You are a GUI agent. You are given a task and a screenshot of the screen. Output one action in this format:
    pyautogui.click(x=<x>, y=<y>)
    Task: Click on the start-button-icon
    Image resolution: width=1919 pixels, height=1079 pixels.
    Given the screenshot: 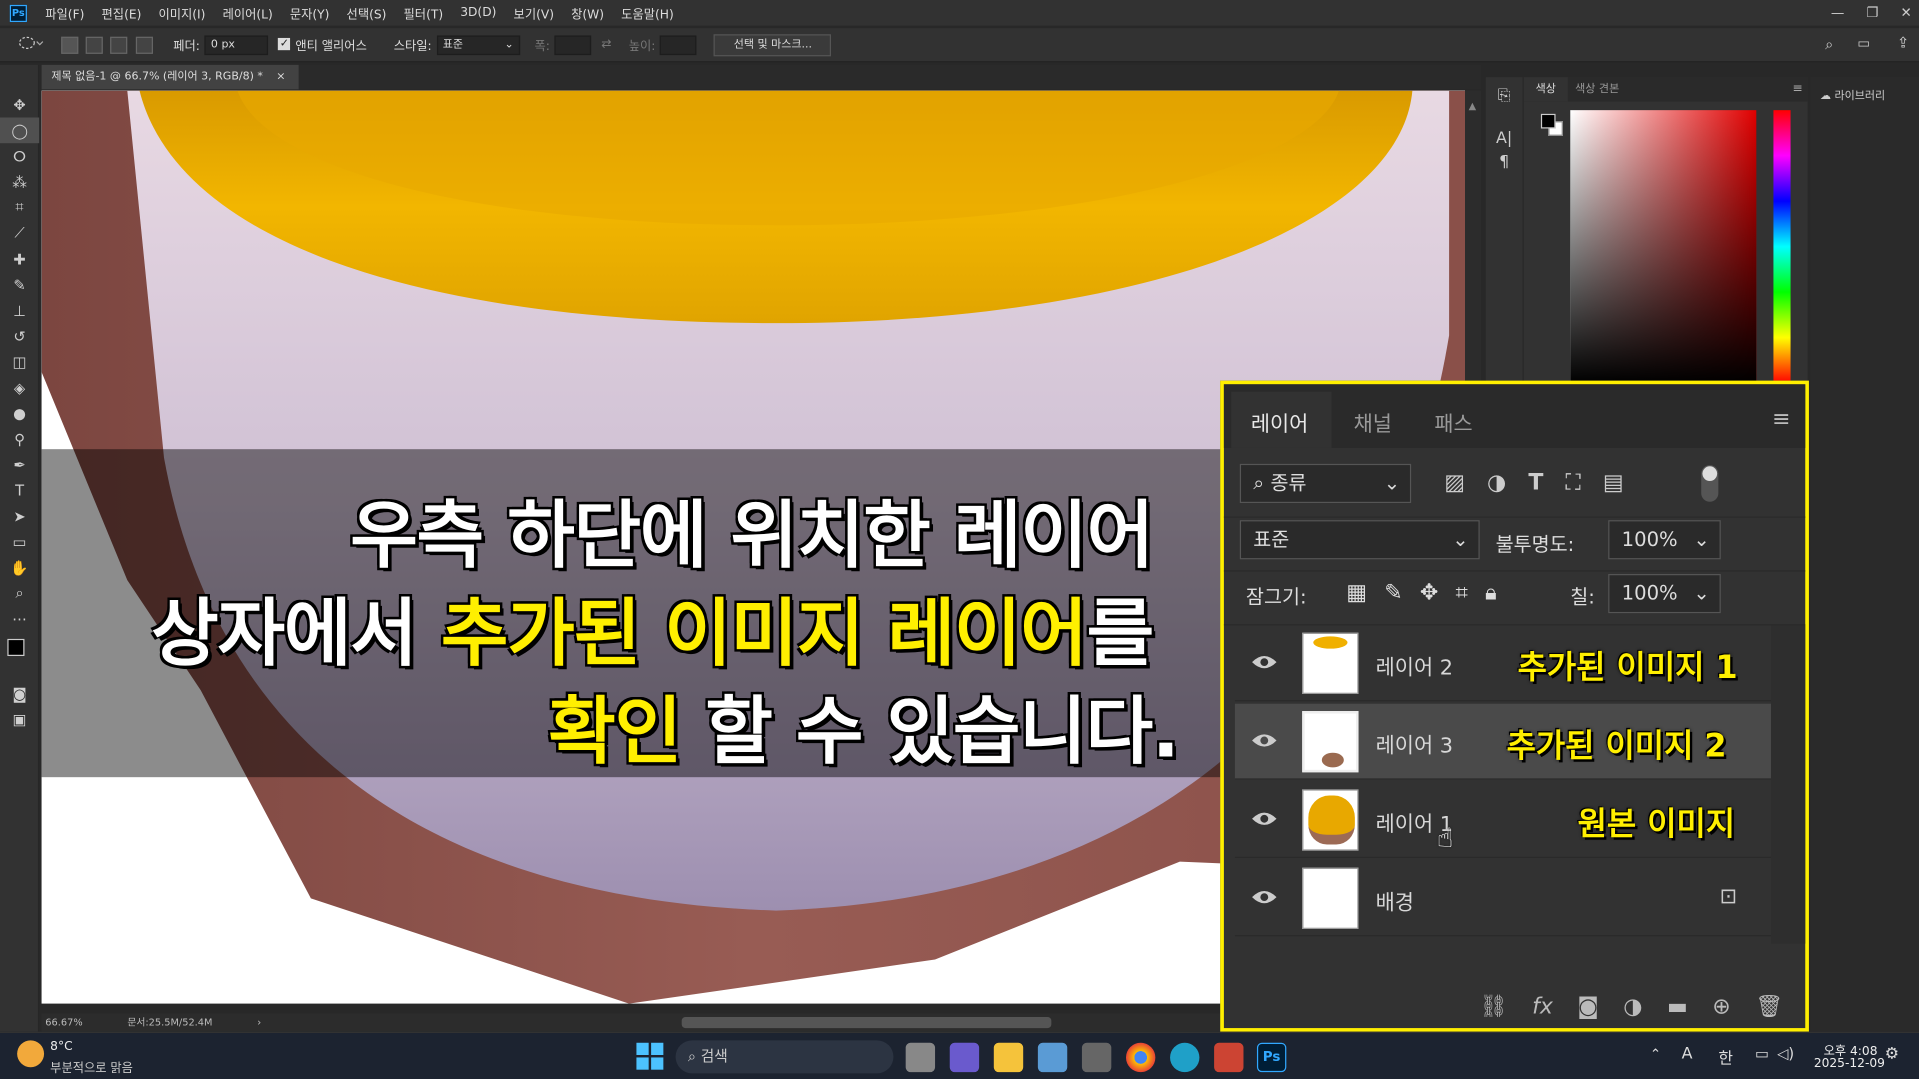 What is the action you would take?
    pyautogui.click(x=650, y=1056)
    